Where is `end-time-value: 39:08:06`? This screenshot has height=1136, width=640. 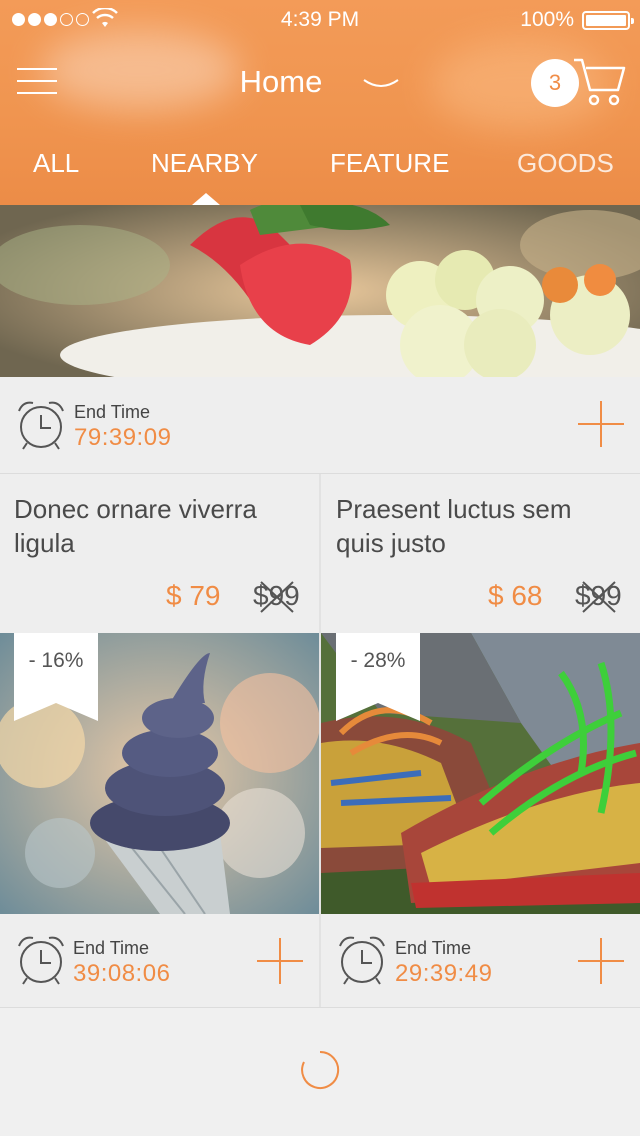
end-time-value: 39:08:06 is located at coordinates (122, 973).